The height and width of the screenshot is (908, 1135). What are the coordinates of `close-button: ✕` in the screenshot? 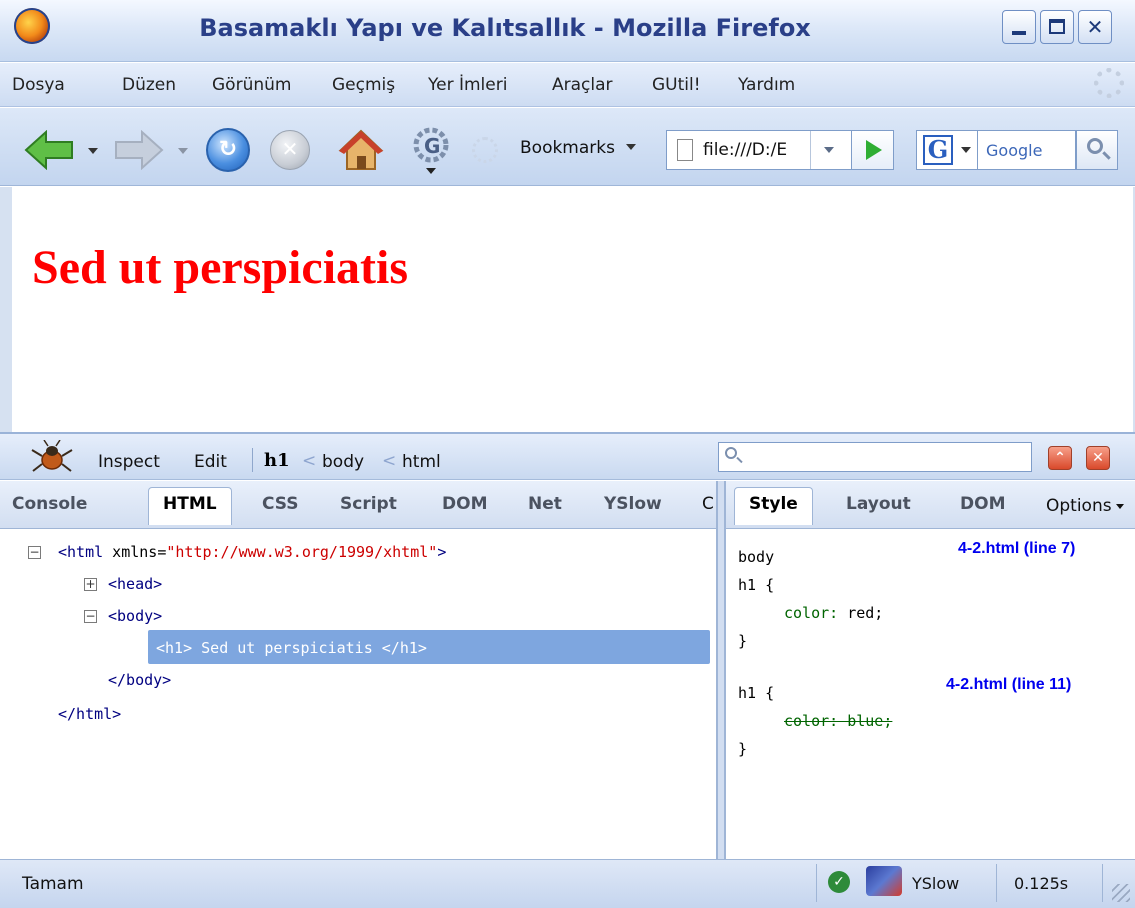 It's located at (1095, 27).